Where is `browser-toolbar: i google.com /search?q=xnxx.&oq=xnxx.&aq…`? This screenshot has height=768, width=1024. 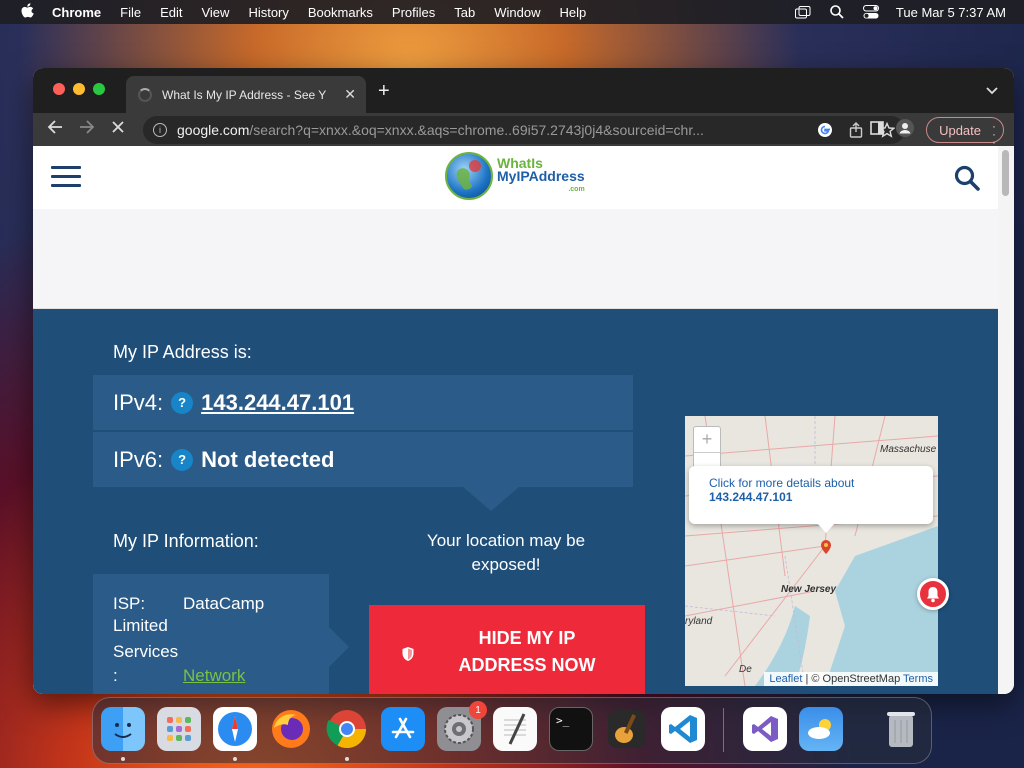
browser-toolbar: i google.com /search?q=xnxx.&oq=xnxx.&aq… is located at coordinates (523, 130).